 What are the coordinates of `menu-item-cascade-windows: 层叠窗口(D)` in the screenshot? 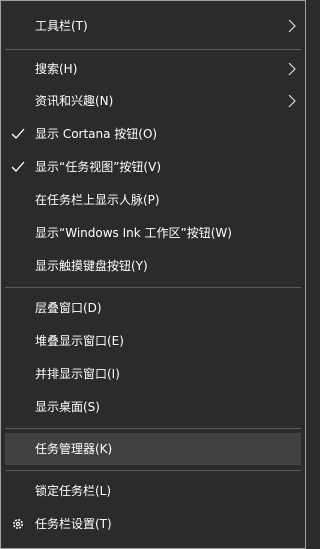 It's located at (153, 308).